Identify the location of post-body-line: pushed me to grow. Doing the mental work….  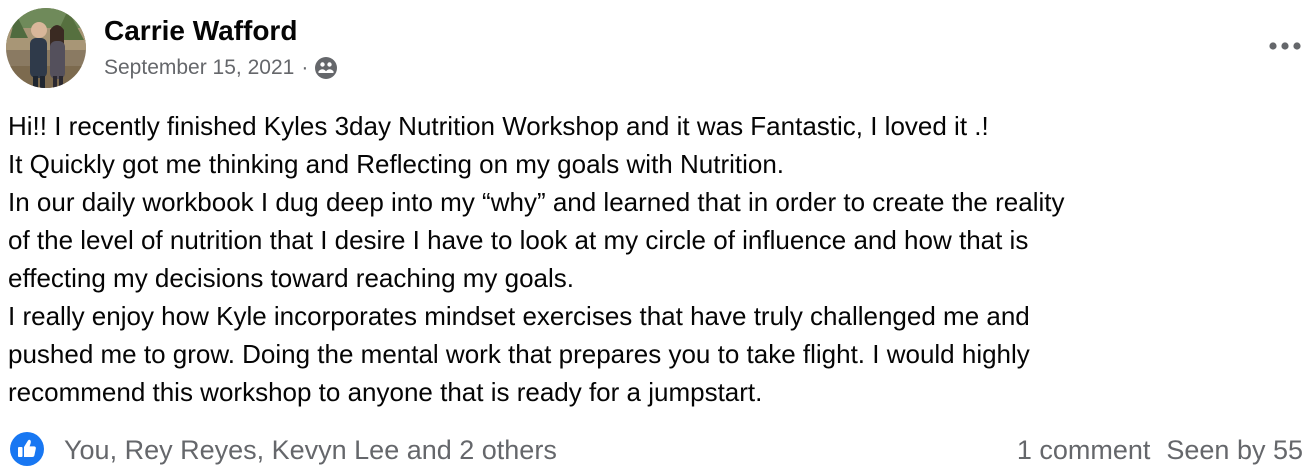
(519, 354).